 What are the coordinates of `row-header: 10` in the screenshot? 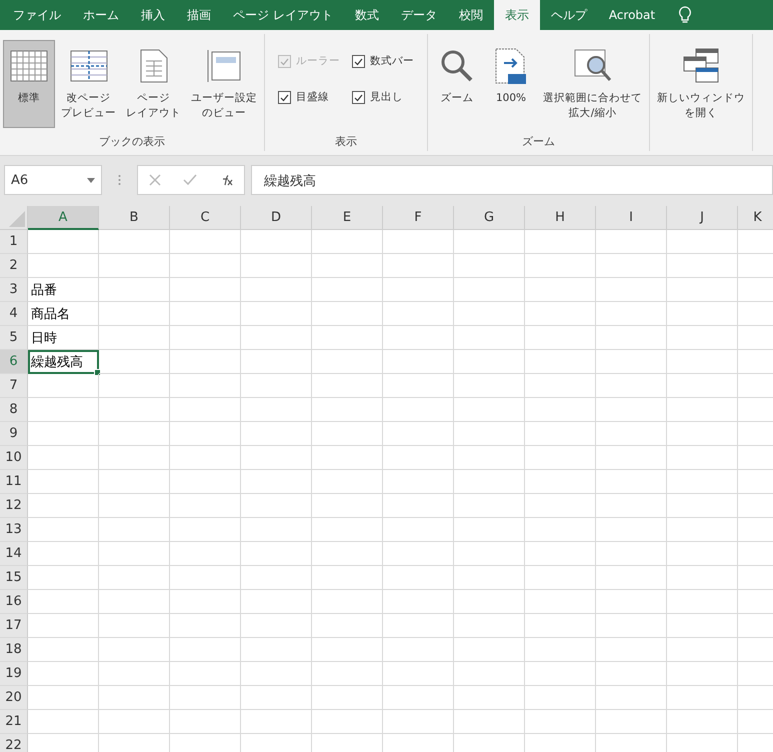 It's located at (14, 458).